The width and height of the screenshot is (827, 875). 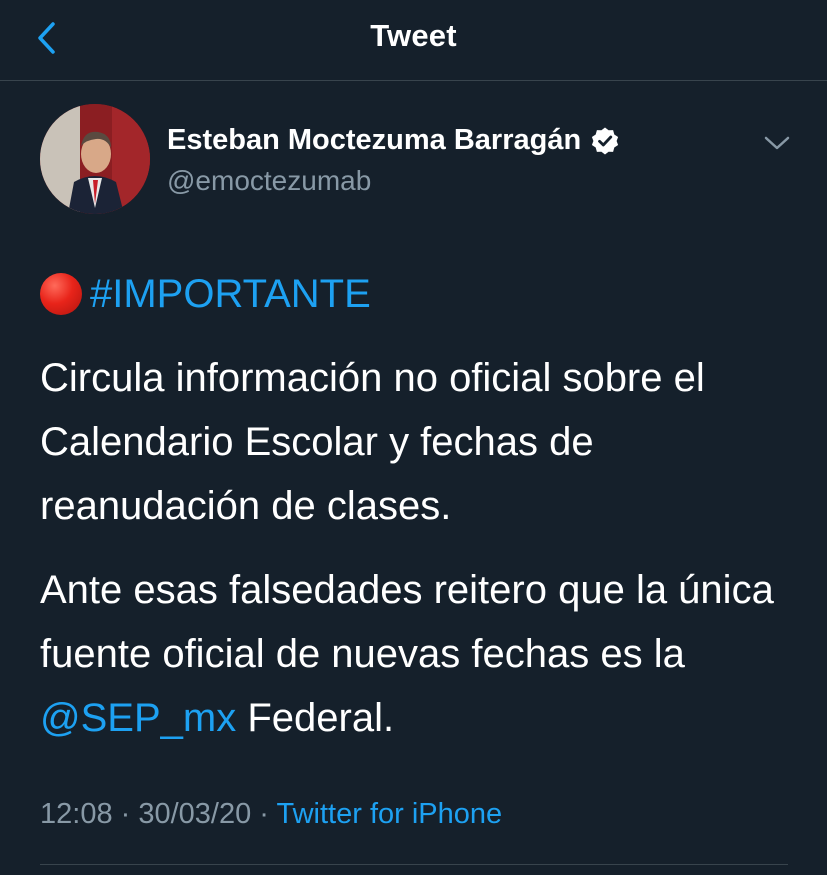 I want to click on hashtag-link: #IMPORTANTE, so click(x=230, y=294).